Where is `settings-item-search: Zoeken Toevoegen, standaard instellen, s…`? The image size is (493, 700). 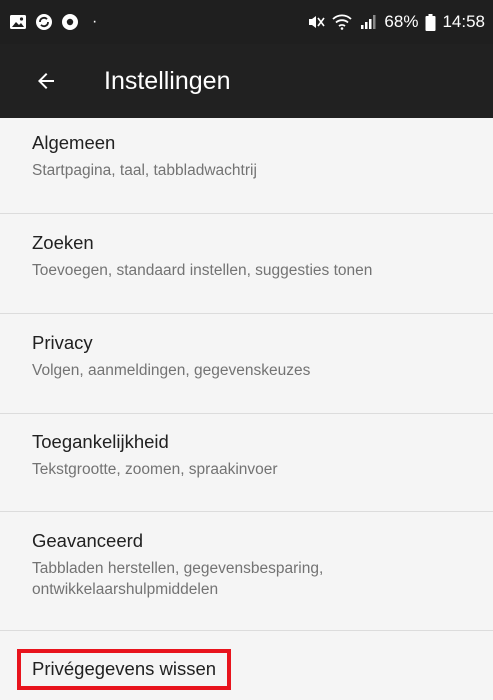 settings-item-search: Zoeken Toevoegen, standaard instellen, s… is located at coordinates (246, 264).